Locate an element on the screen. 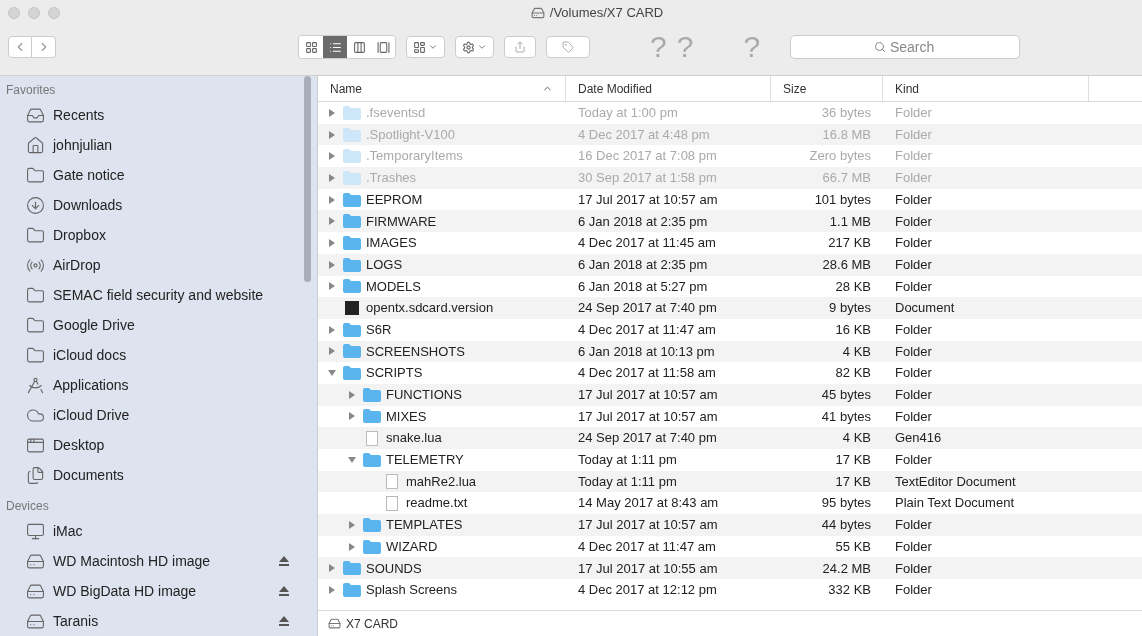 Image resolution: width=1142 pixels, height=636 pixels. sidebar-item: Recents is located at coordinates (161, 115).